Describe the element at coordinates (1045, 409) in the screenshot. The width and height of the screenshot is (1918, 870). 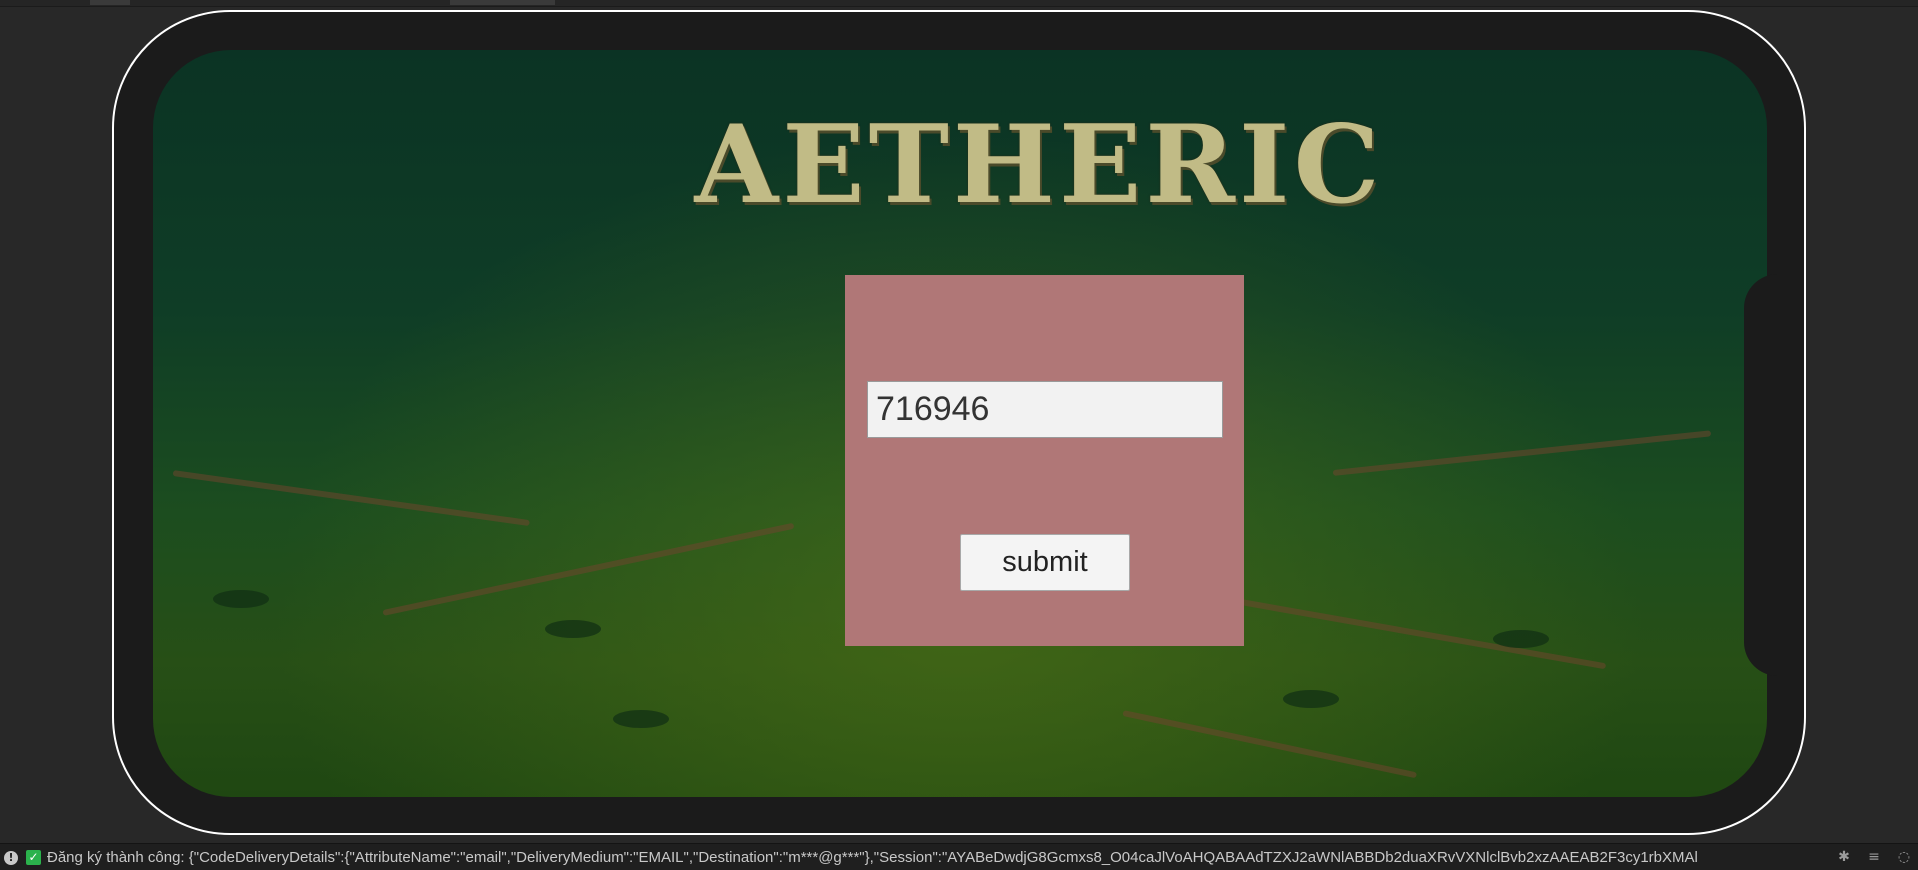
I see `verification-code-input` at that location.